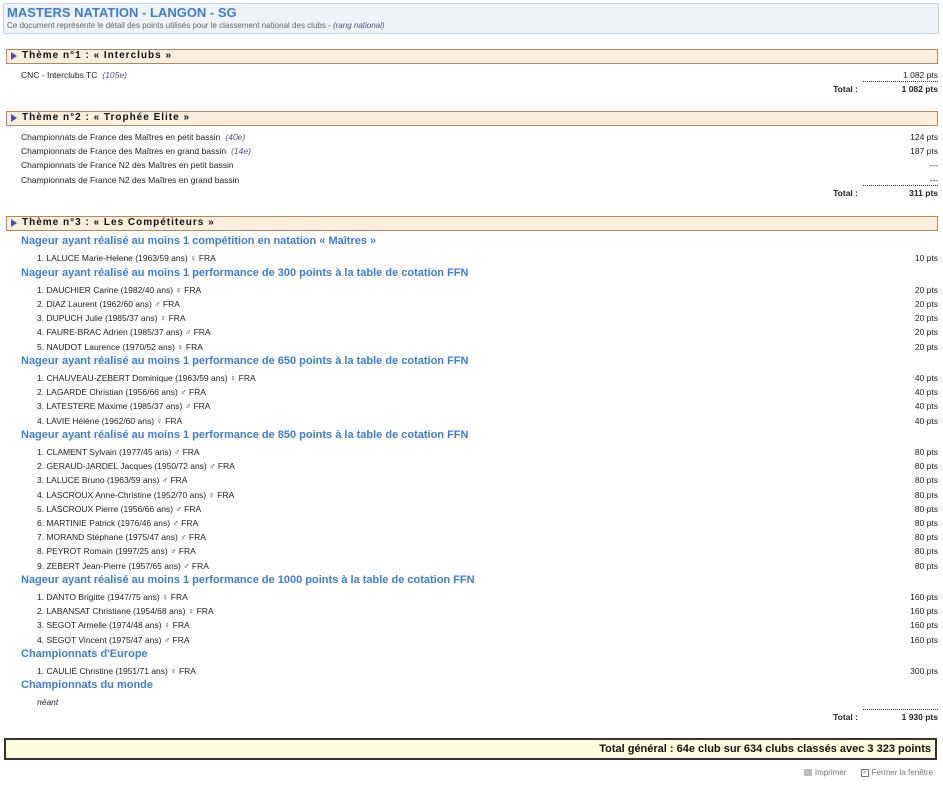 The width and height of the screenshot is (943, 798). I want to click on row-points: 1 082 pts, so click(920, 75).